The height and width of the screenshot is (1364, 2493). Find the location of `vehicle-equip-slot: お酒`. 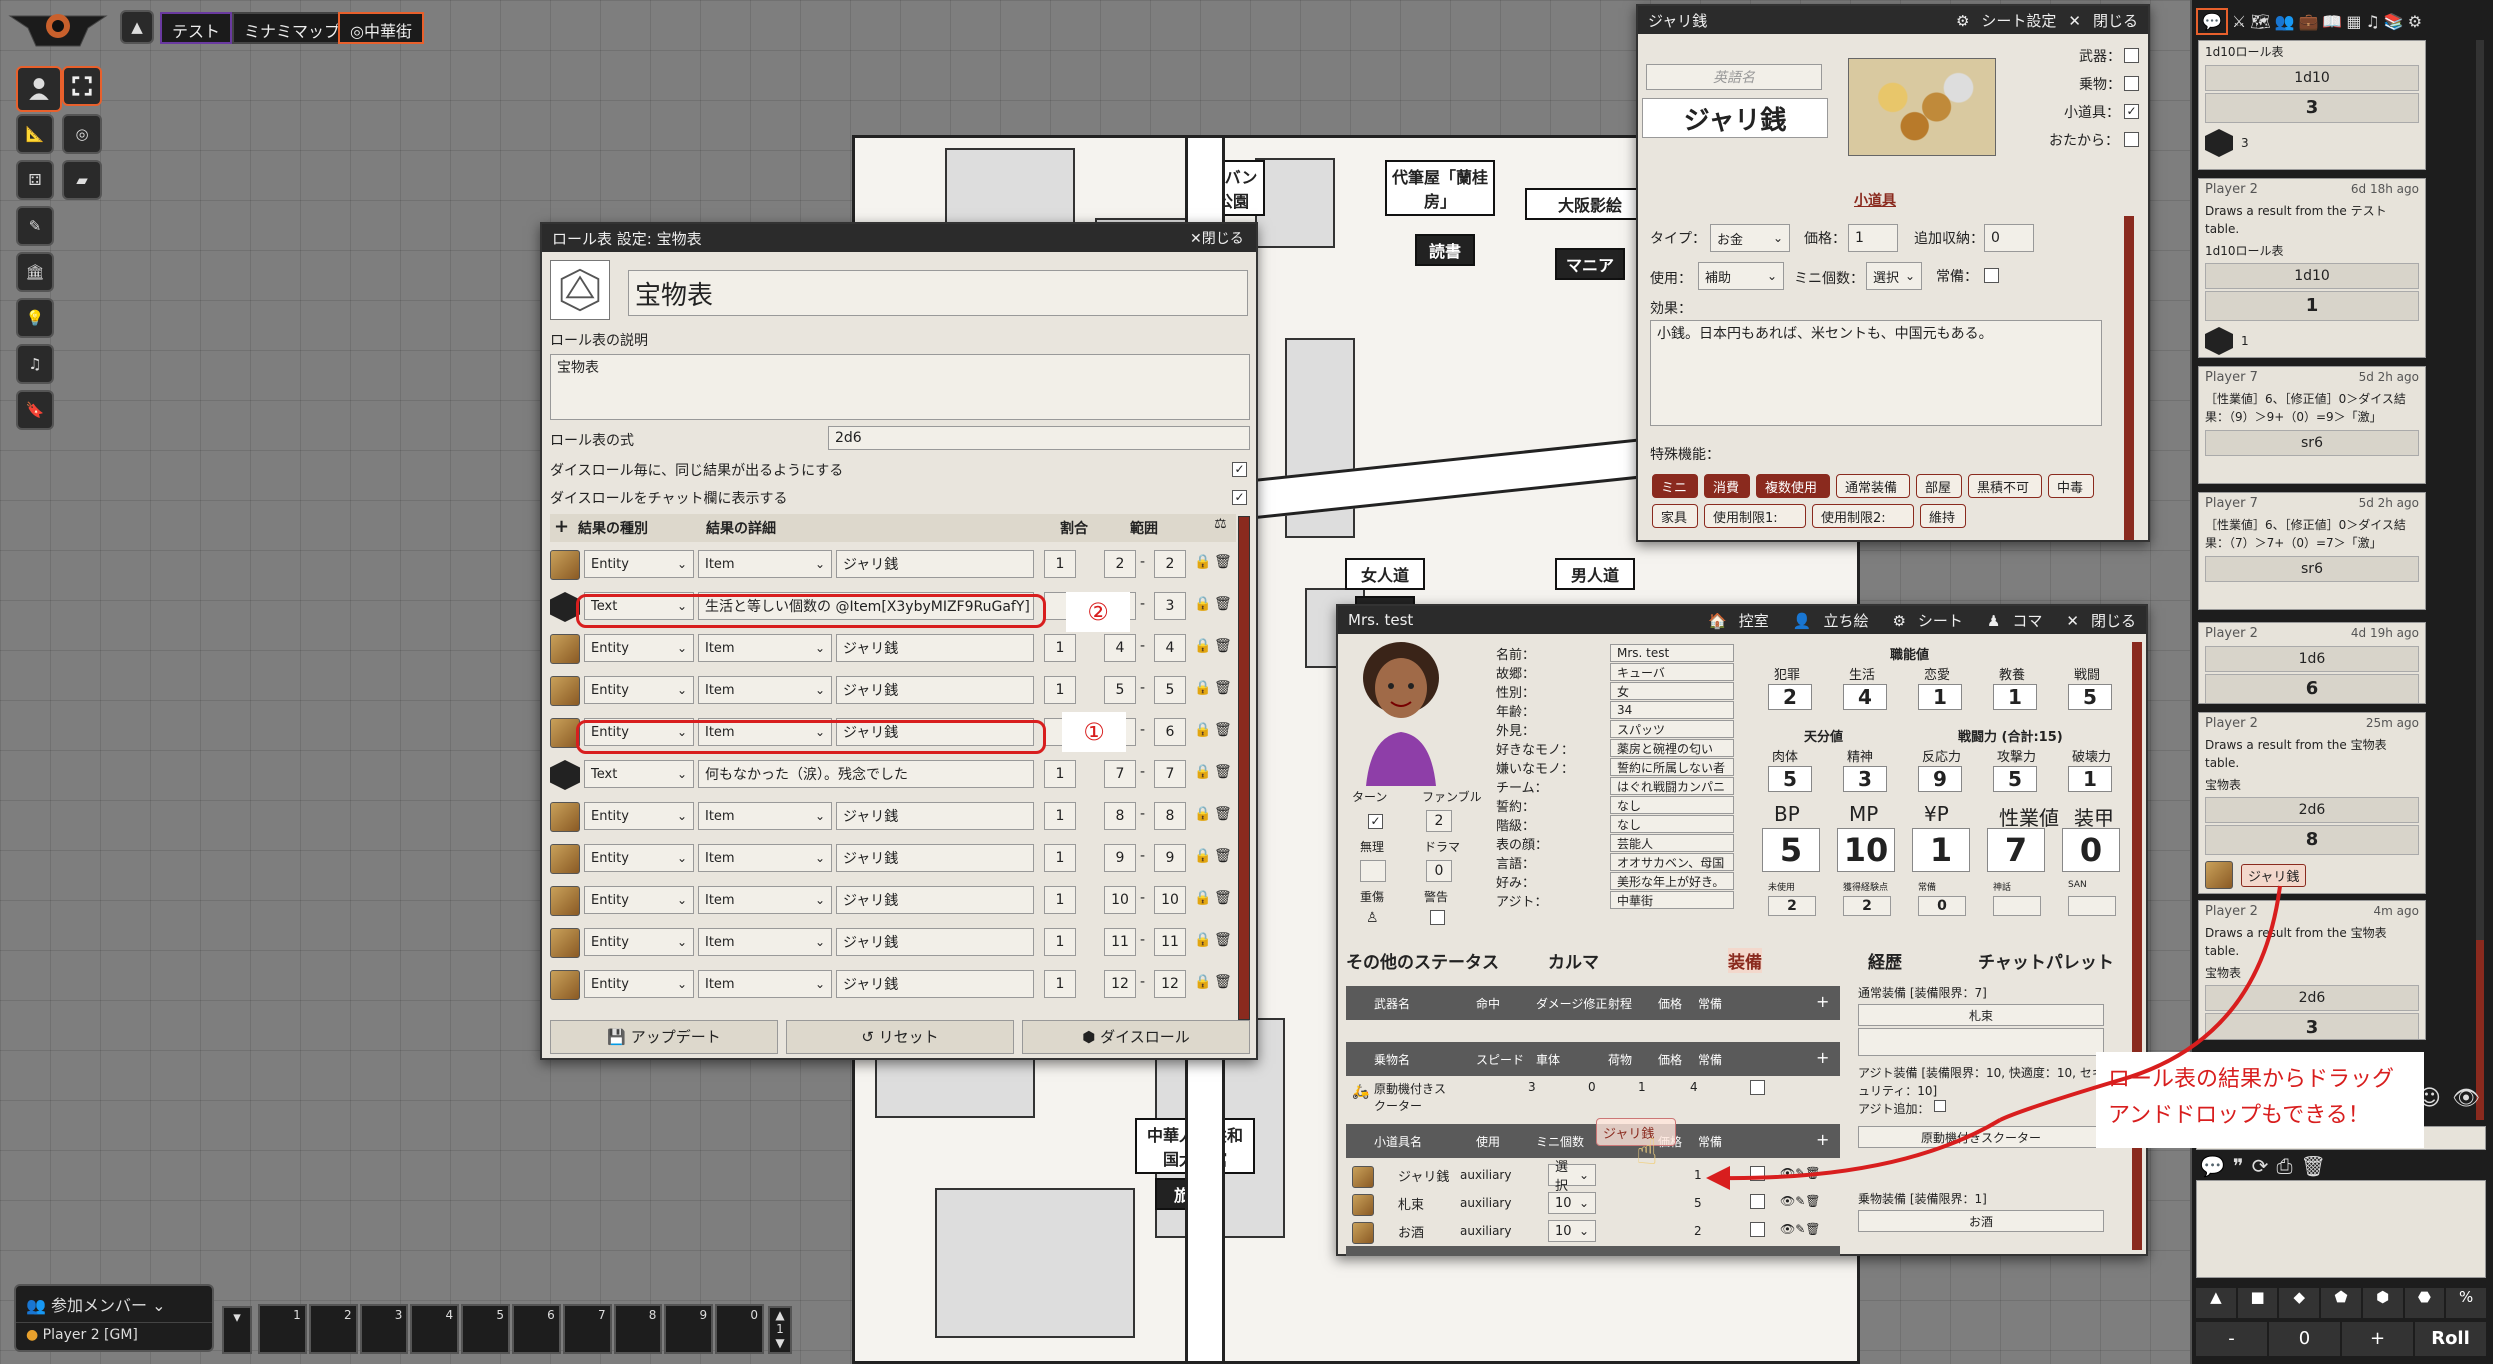

vehicle-equip-slot: お酒 is located at coordinates (1981, 1221).